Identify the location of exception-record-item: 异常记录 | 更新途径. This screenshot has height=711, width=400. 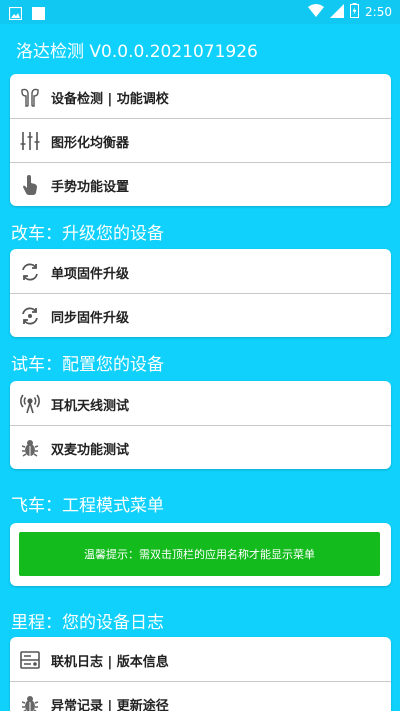
(200, 696).